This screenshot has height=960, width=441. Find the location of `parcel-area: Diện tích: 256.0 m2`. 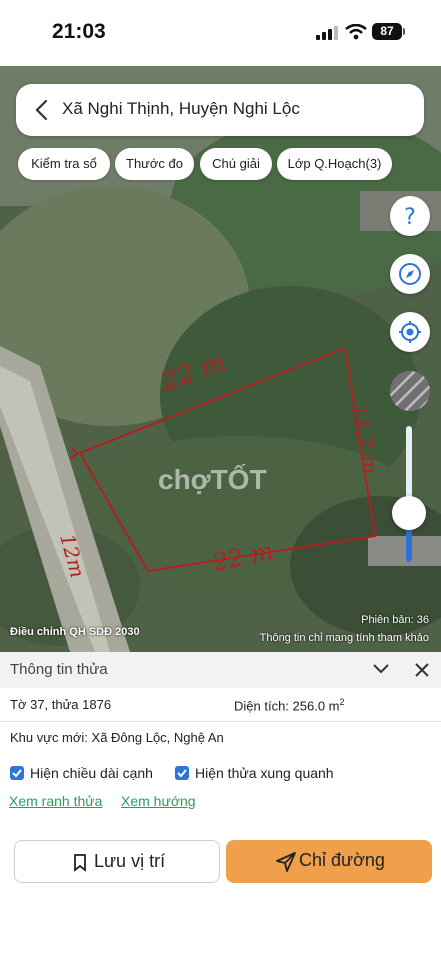

parcel-area: Diện tích: 256.0 m2 is located at coordinates (289, 705).